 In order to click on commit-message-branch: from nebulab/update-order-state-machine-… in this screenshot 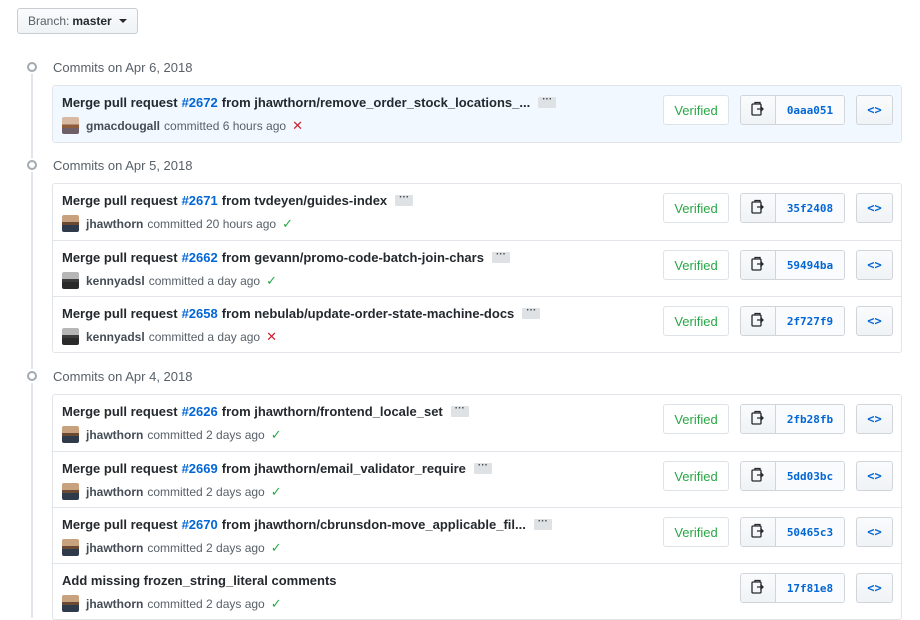, I will do `click(368, 313)`.